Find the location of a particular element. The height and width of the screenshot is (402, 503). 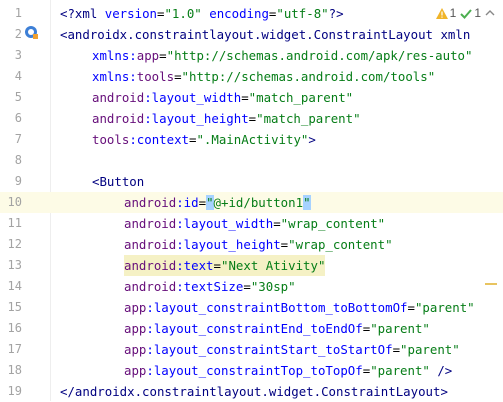

code-token: :textSize is located at coordinates (210, 286).